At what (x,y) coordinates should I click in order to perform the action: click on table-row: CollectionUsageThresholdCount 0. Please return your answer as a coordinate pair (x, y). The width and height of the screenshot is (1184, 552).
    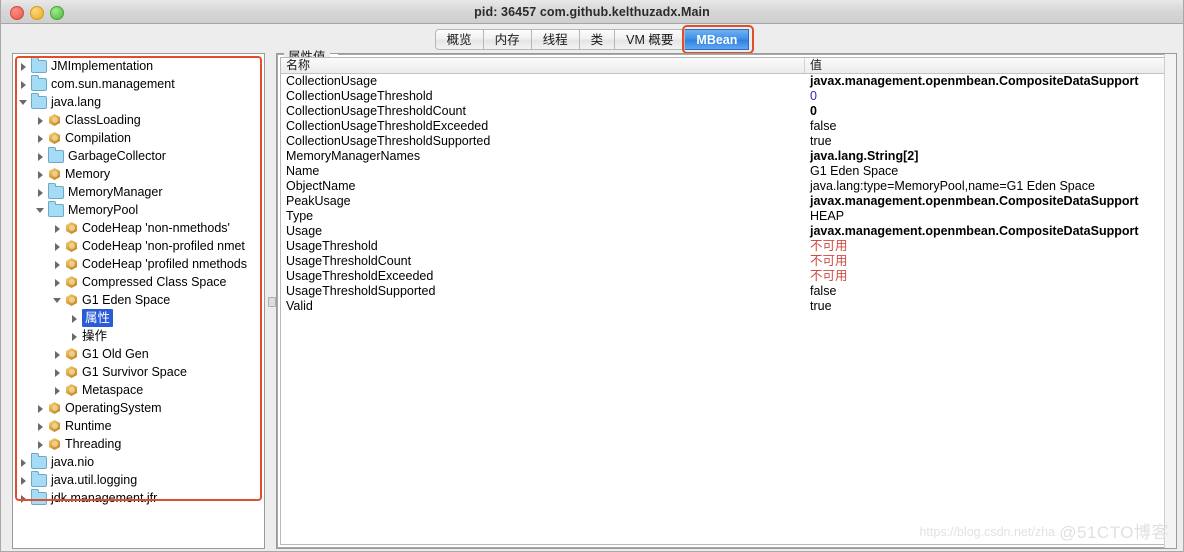
    Looking at the image, I should click on (726, 111).